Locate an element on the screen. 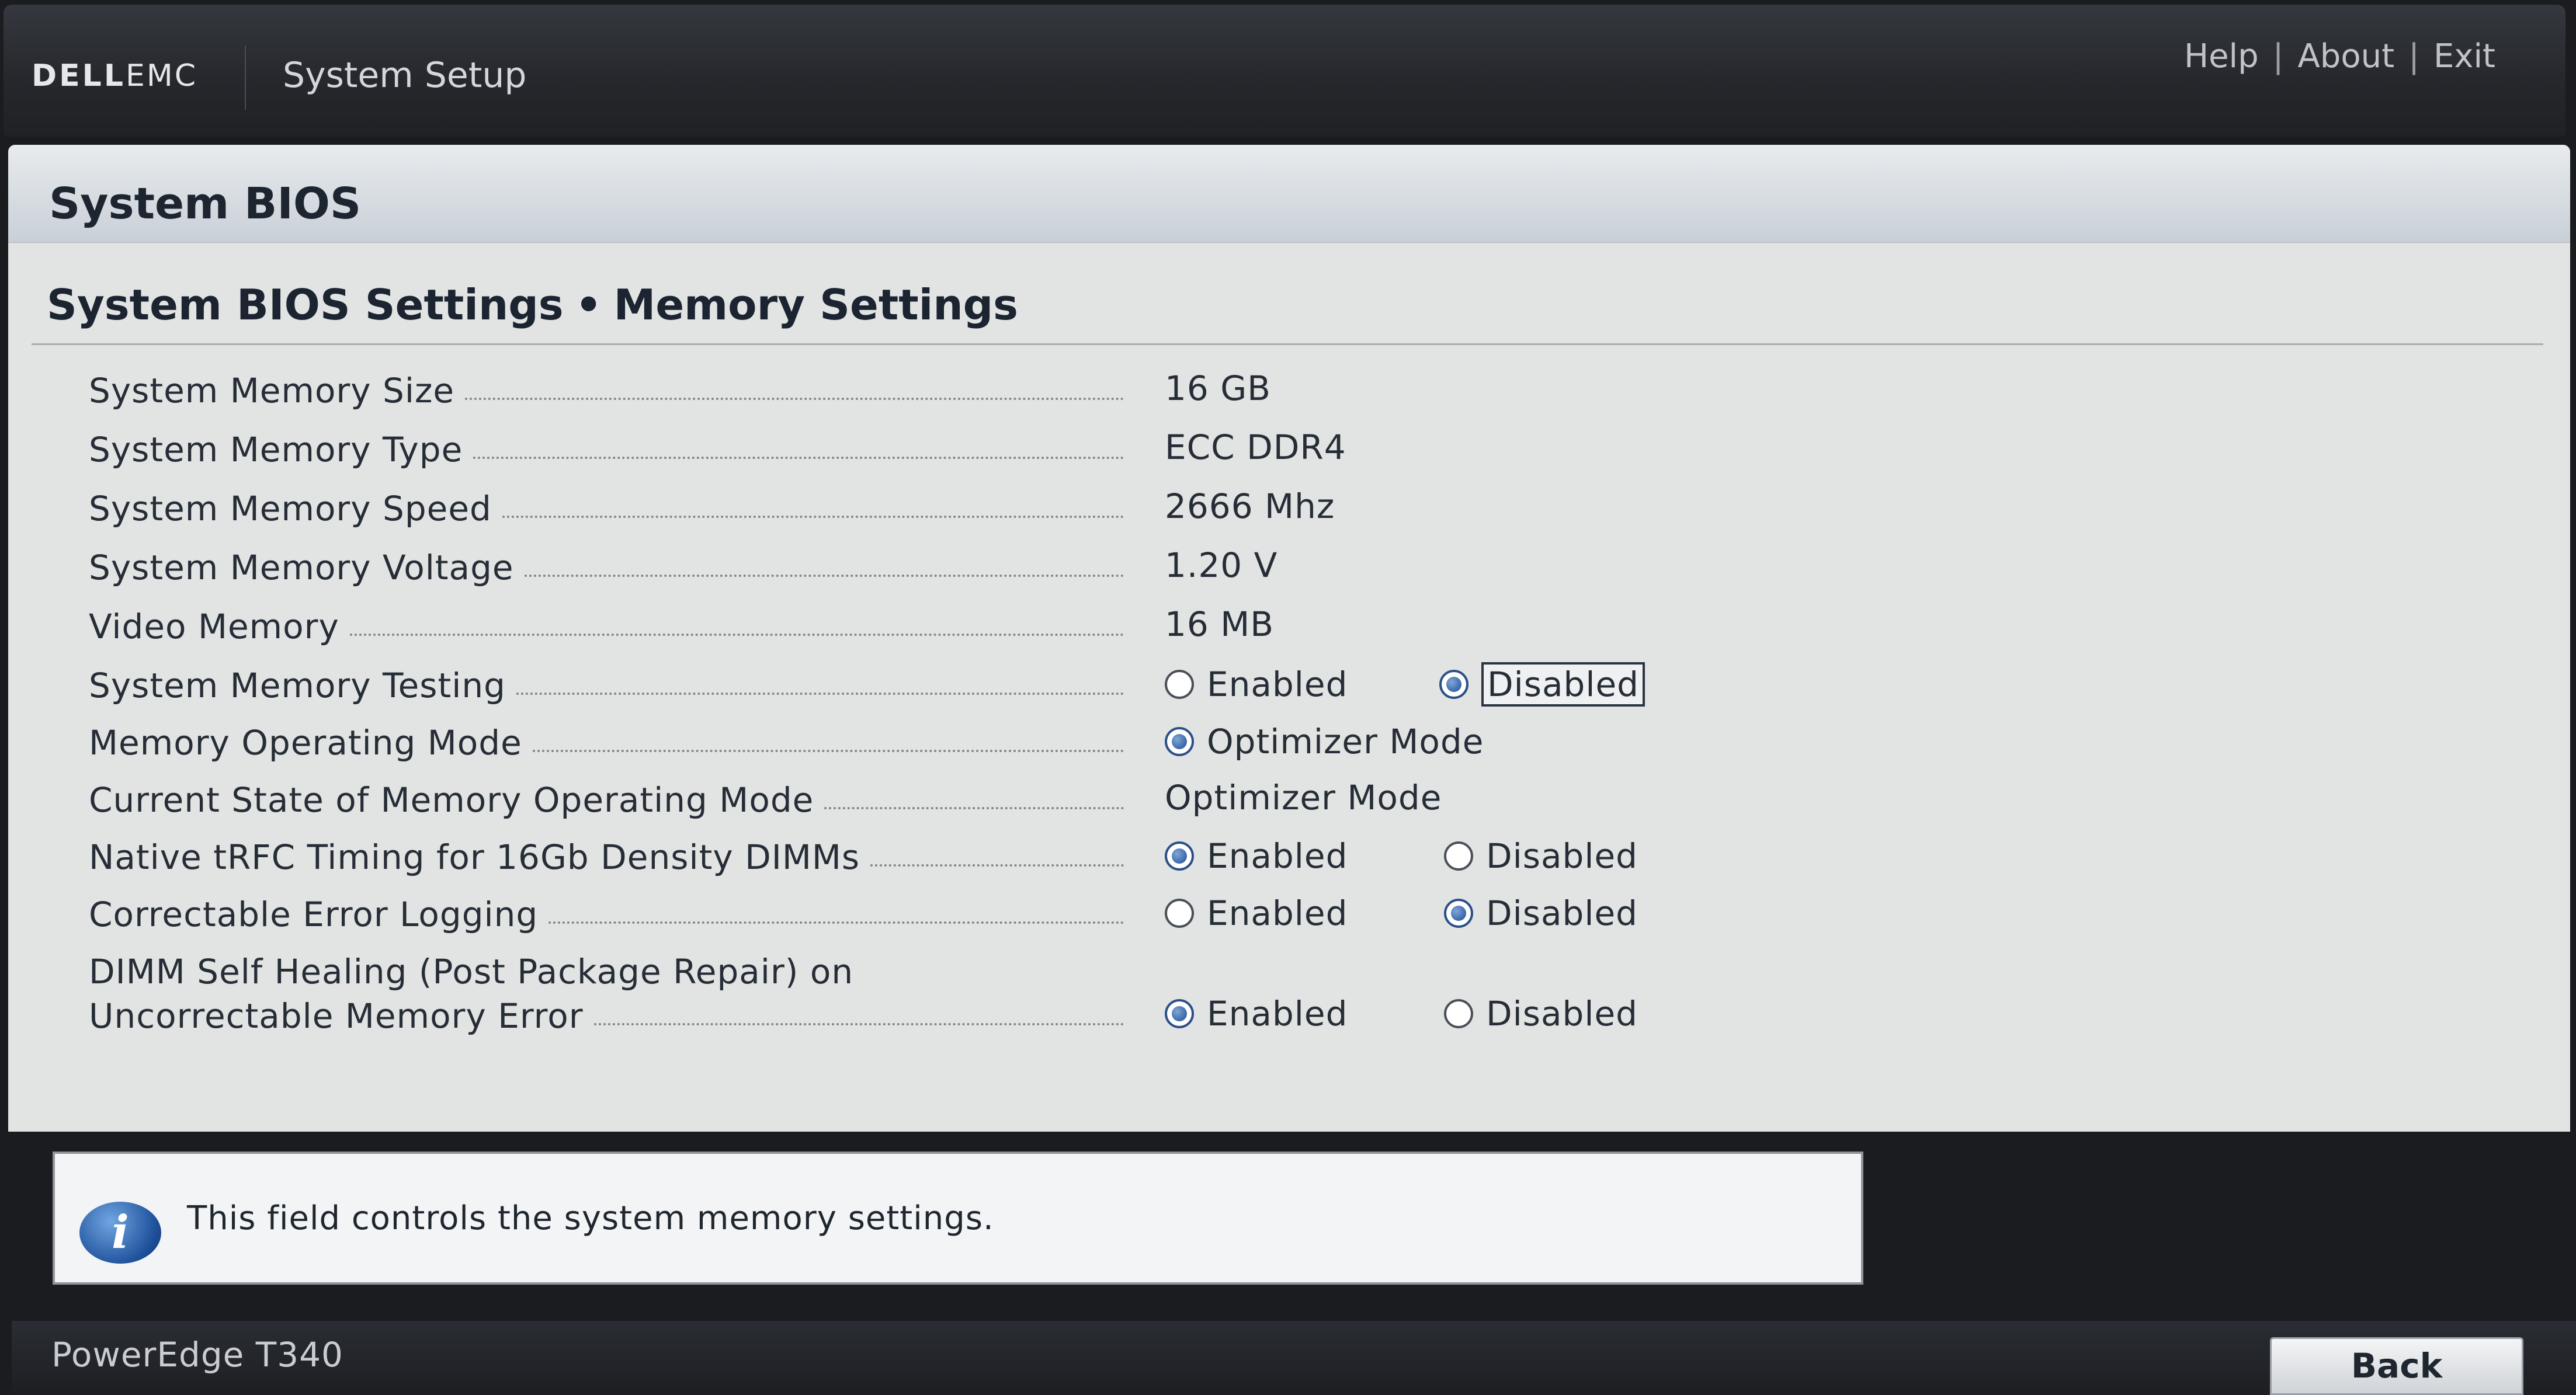 The image size is (2576, 1395). setting-label: System Memory Type is located at coordinates (606, 450).